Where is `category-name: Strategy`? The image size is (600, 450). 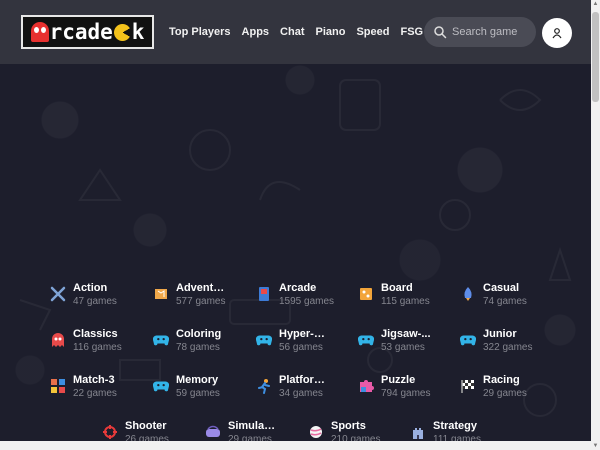
category-name: Strategy is located at coordinates (455, 426).